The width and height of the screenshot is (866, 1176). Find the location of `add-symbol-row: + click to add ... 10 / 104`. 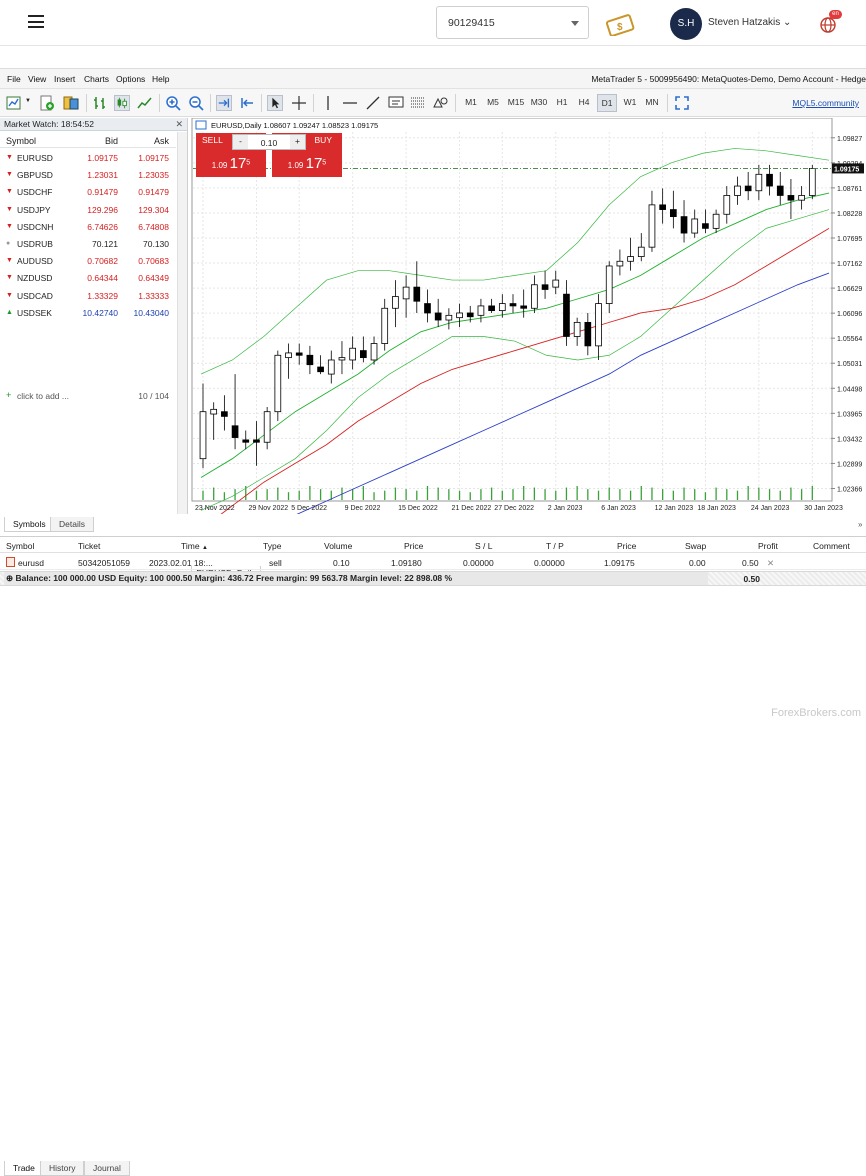

add-symbol-row: + click to add ... 10 / 104 is located at coordinates (88, 395).